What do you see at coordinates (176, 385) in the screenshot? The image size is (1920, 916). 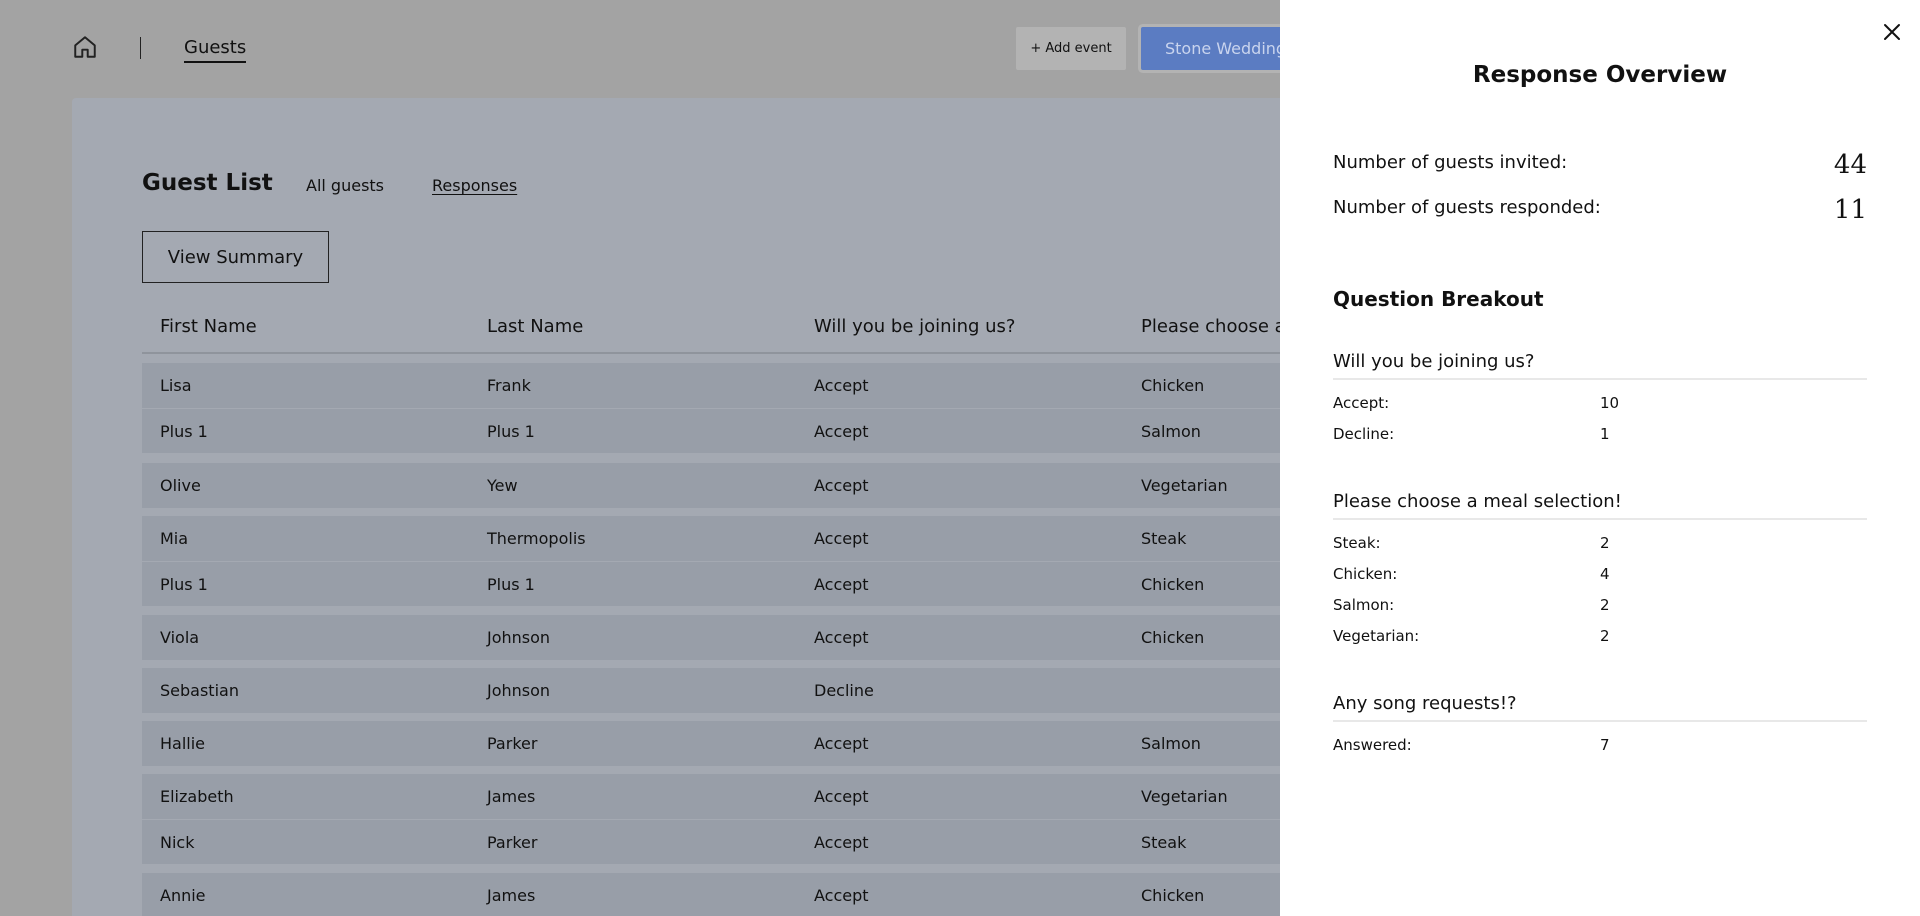 I see `cell-first-name: Lisa` at bounding box center [176, 385].